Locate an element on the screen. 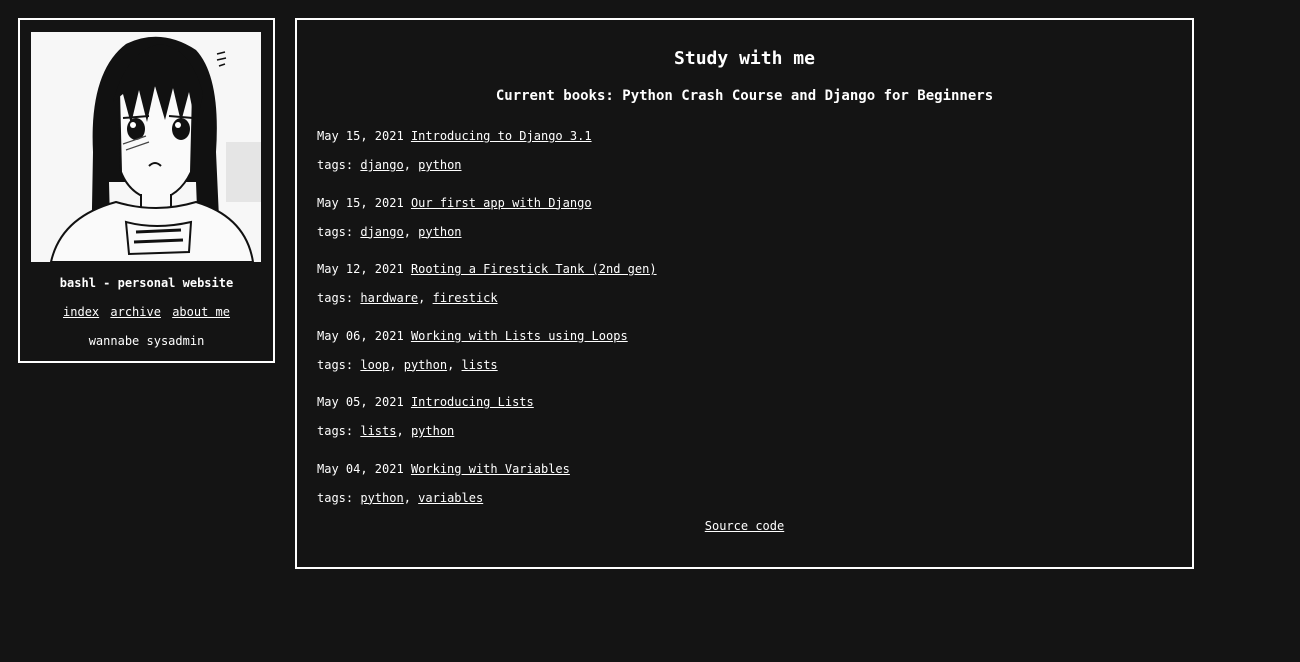 This screenshot has width=1300, height=662. post-title-link: Working with Variables is located at coordinates (490, 469).